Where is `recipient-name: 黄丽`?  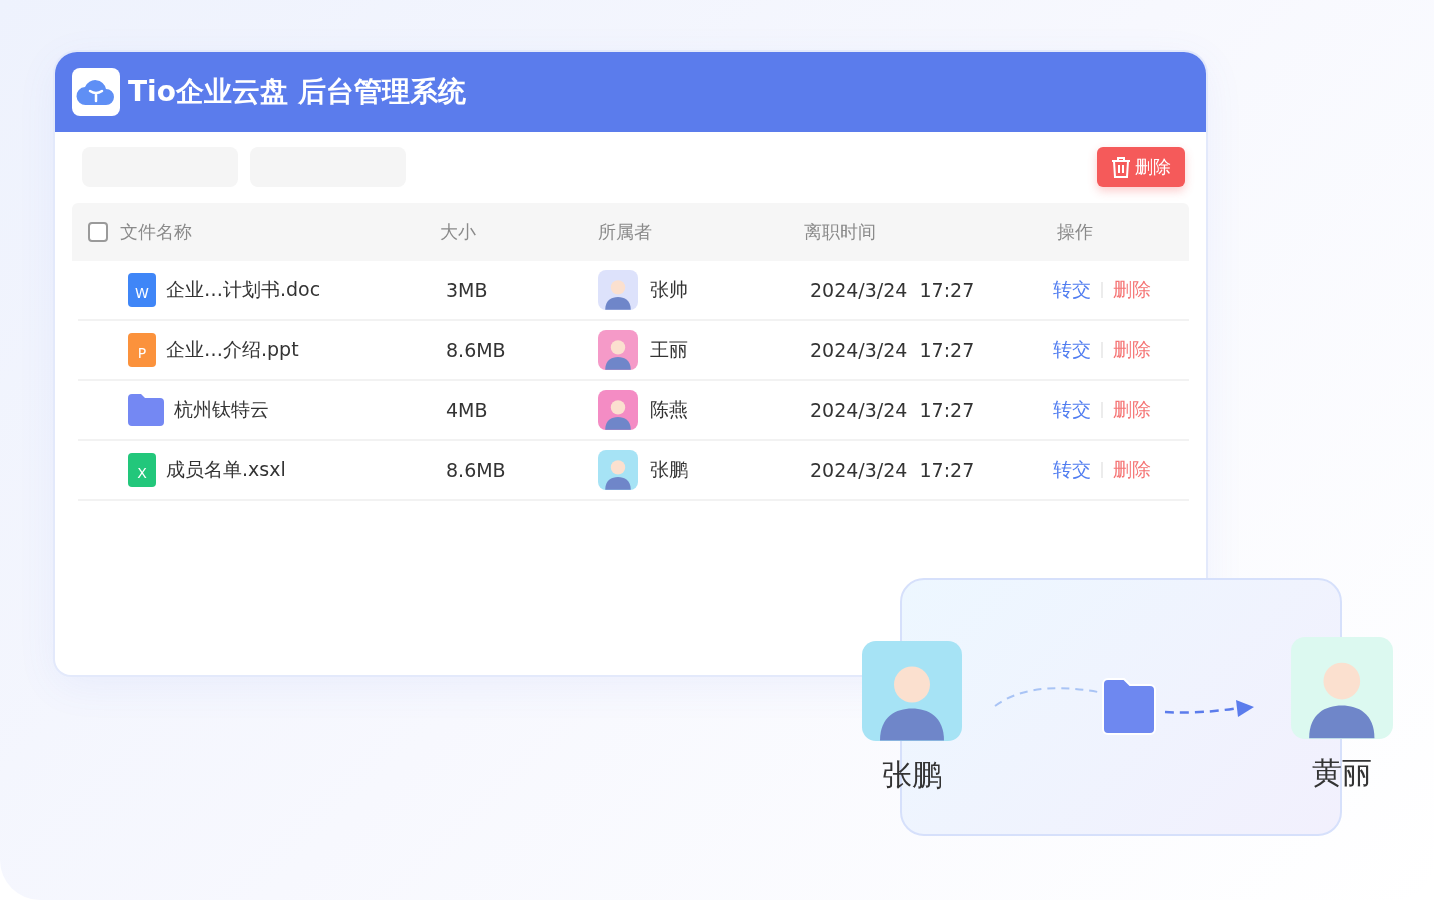 recipient-name: 黄丽 is located at coordinates (1342, 773).